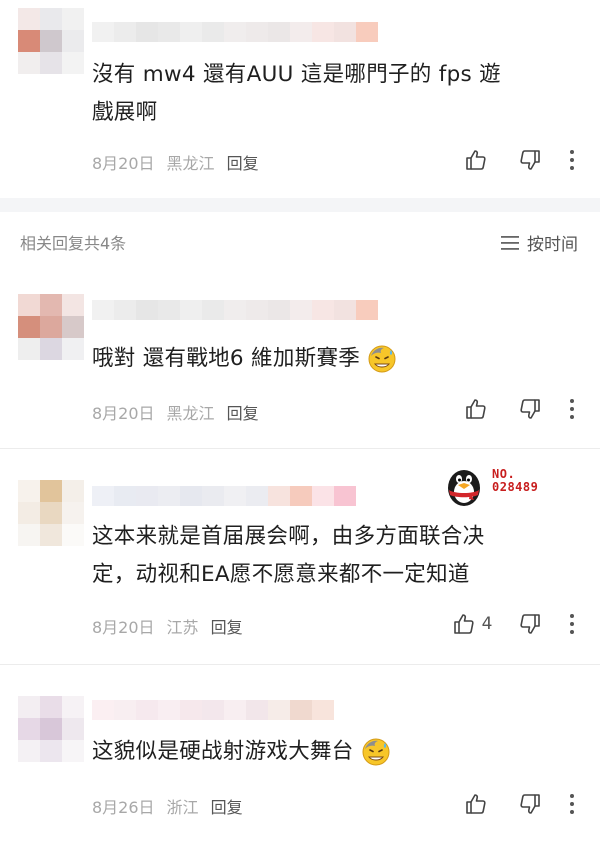 The width and height of the screenshot is (600, 845). What do you see at coordinates (296, 93) in the screenshot?
I see `comment-text: 沒有 mw4 還有AUU 這是哪門子的 fps 遊戲展啊` at bounding box center [296, 93].